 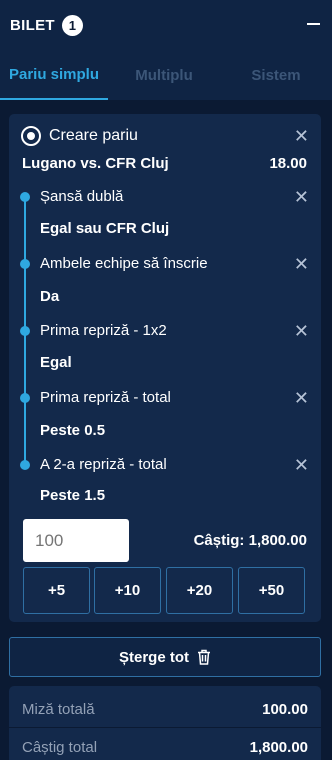 I want to click on bet-type-tabs: Pariu simplu Multiplu Sistem, so click(x=166, y=75).